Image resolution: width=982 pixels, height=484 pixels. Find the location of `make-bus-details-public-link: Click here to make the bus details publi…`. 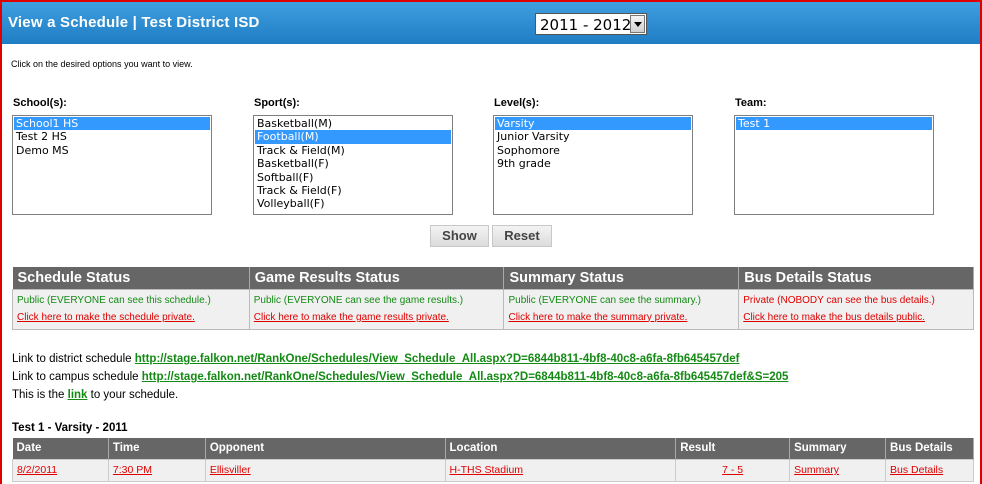

make-bus-details-public-link: Click here to make the bus details publi… is located at coordinates (856, 317).